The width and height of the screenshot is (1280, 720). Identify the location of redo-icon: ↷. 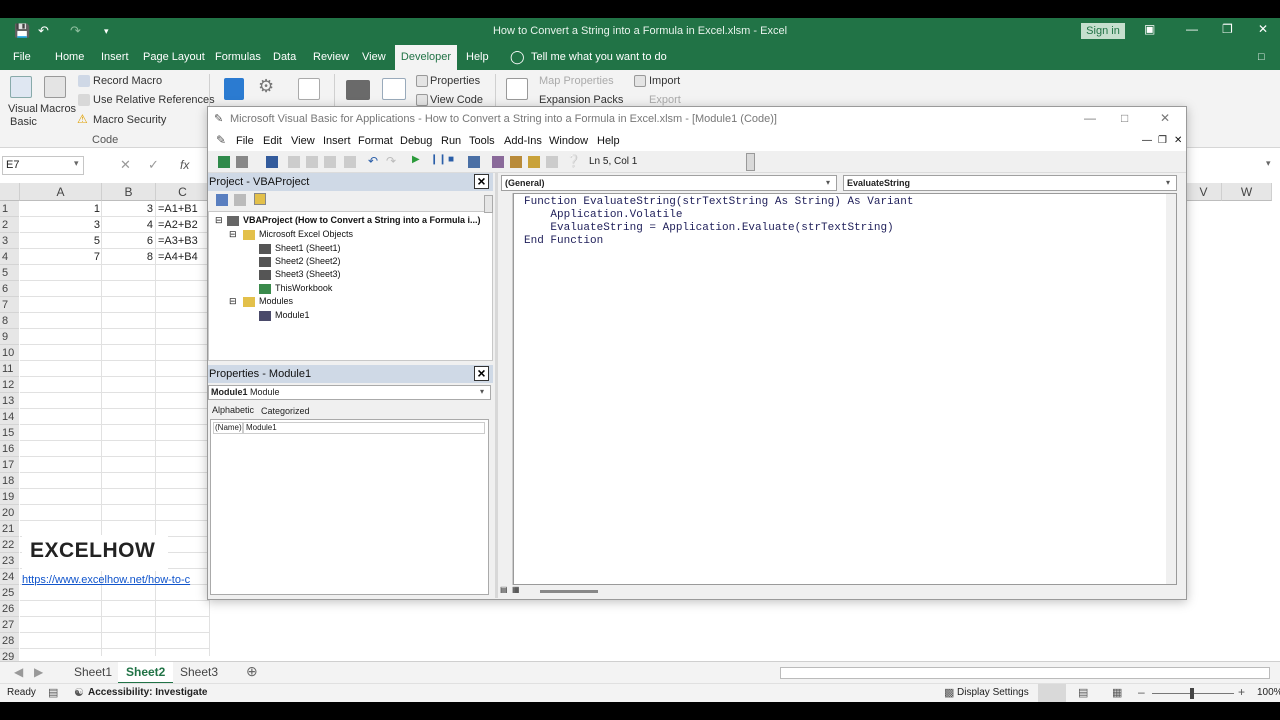
(391, 161).